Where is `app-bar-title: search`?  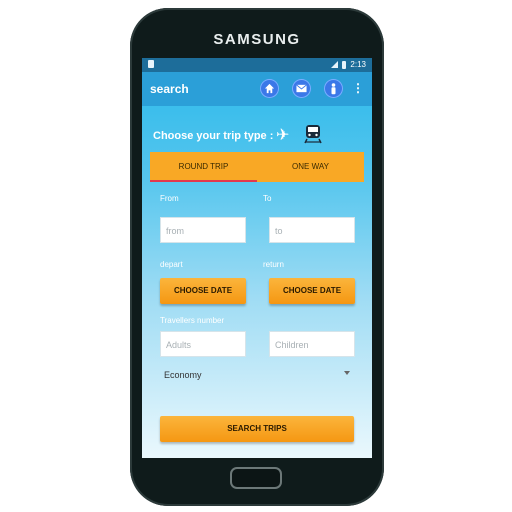 app-bar-title: search is located at coordinates (169, 89).